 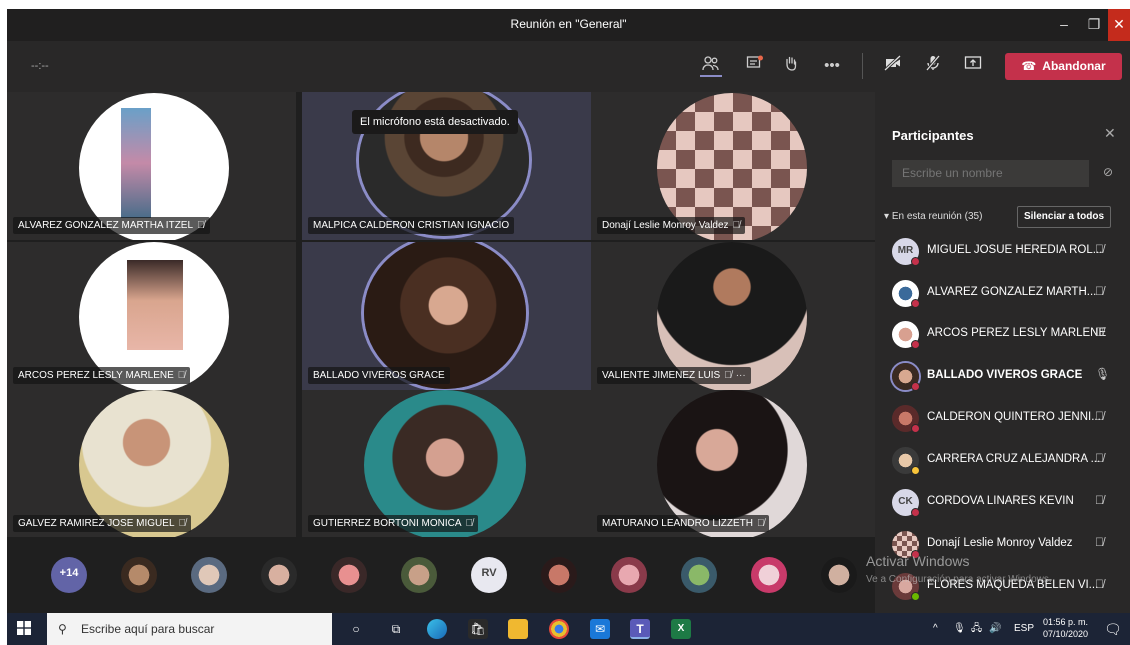 What do you see at coordinates (411, 225) in the screenshot?
I see `participant-name-label: MALPICA CALDERON CRISTIAN IGNACIO` at bounding box center [411, 225].